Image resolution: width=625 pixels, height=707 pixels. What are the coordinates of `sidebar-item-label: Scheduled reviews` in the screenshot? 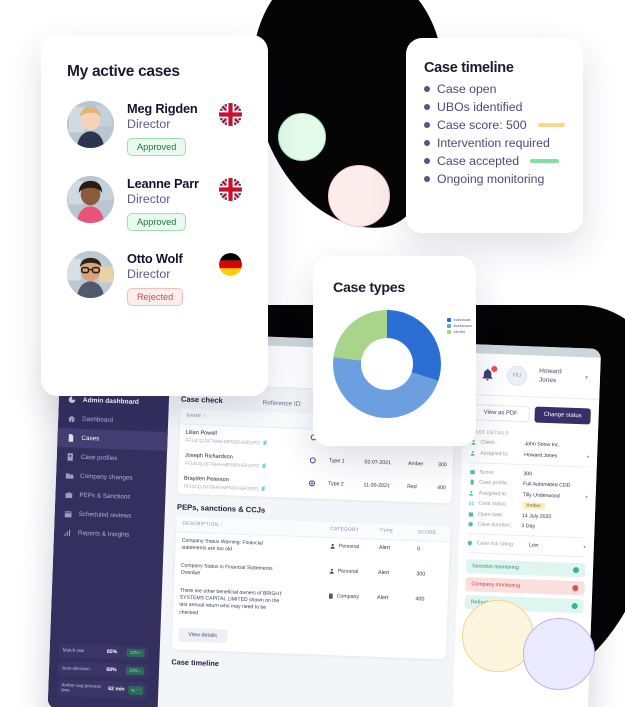 It's located at (105, 515).